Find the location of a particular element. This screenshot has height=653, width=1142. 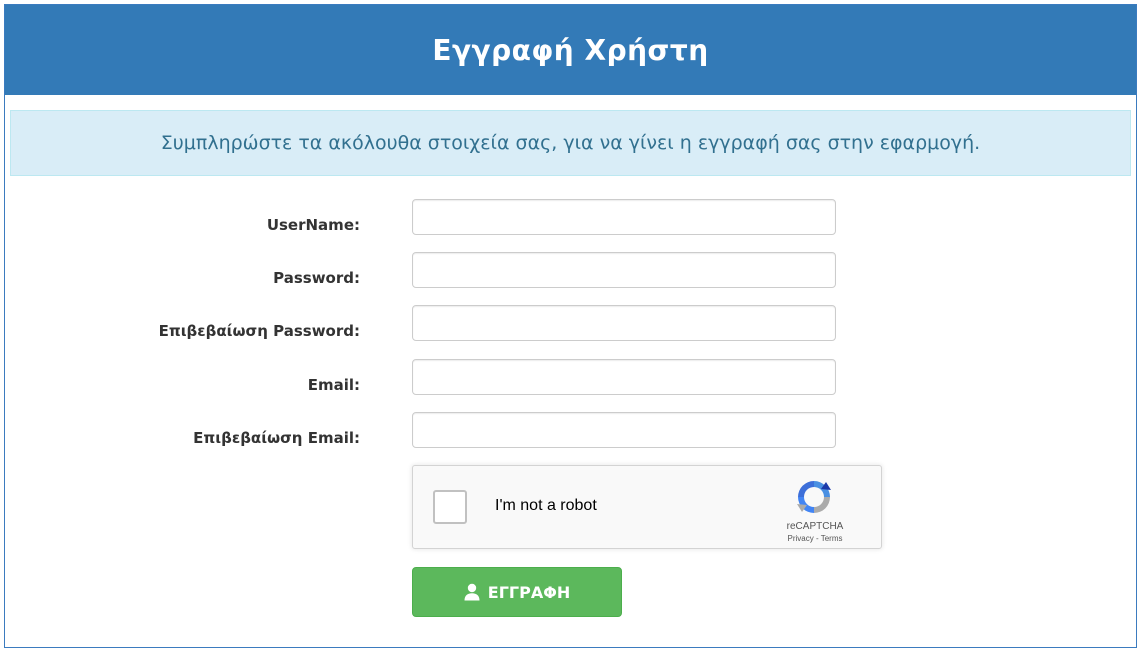

confirm-password-label: Επιβεβαίωση Password: is located at coordinates (259, 331).